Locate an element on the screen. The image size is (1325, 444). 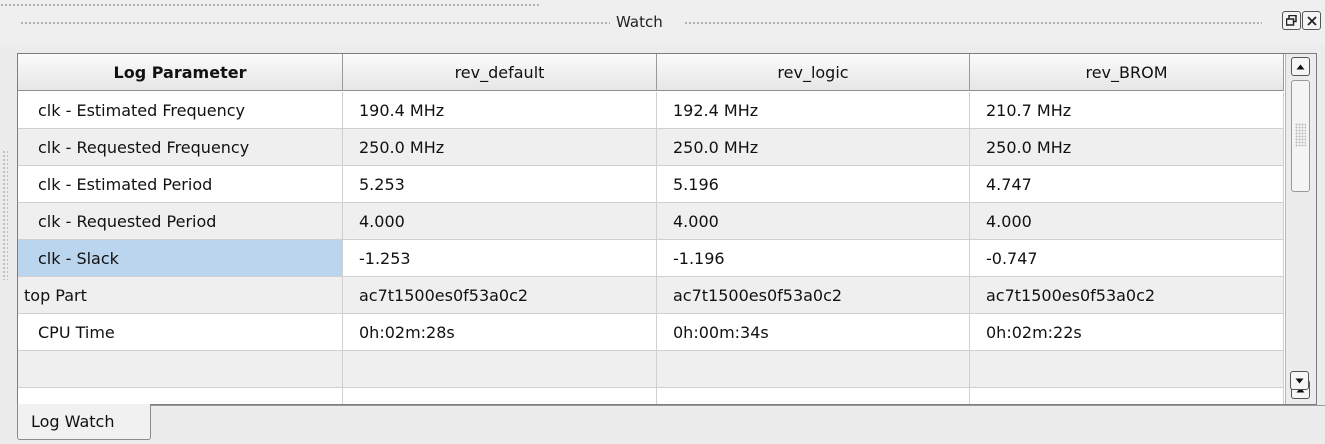
value-cell: 192.4 MHz is located at coordinates (813, 110).